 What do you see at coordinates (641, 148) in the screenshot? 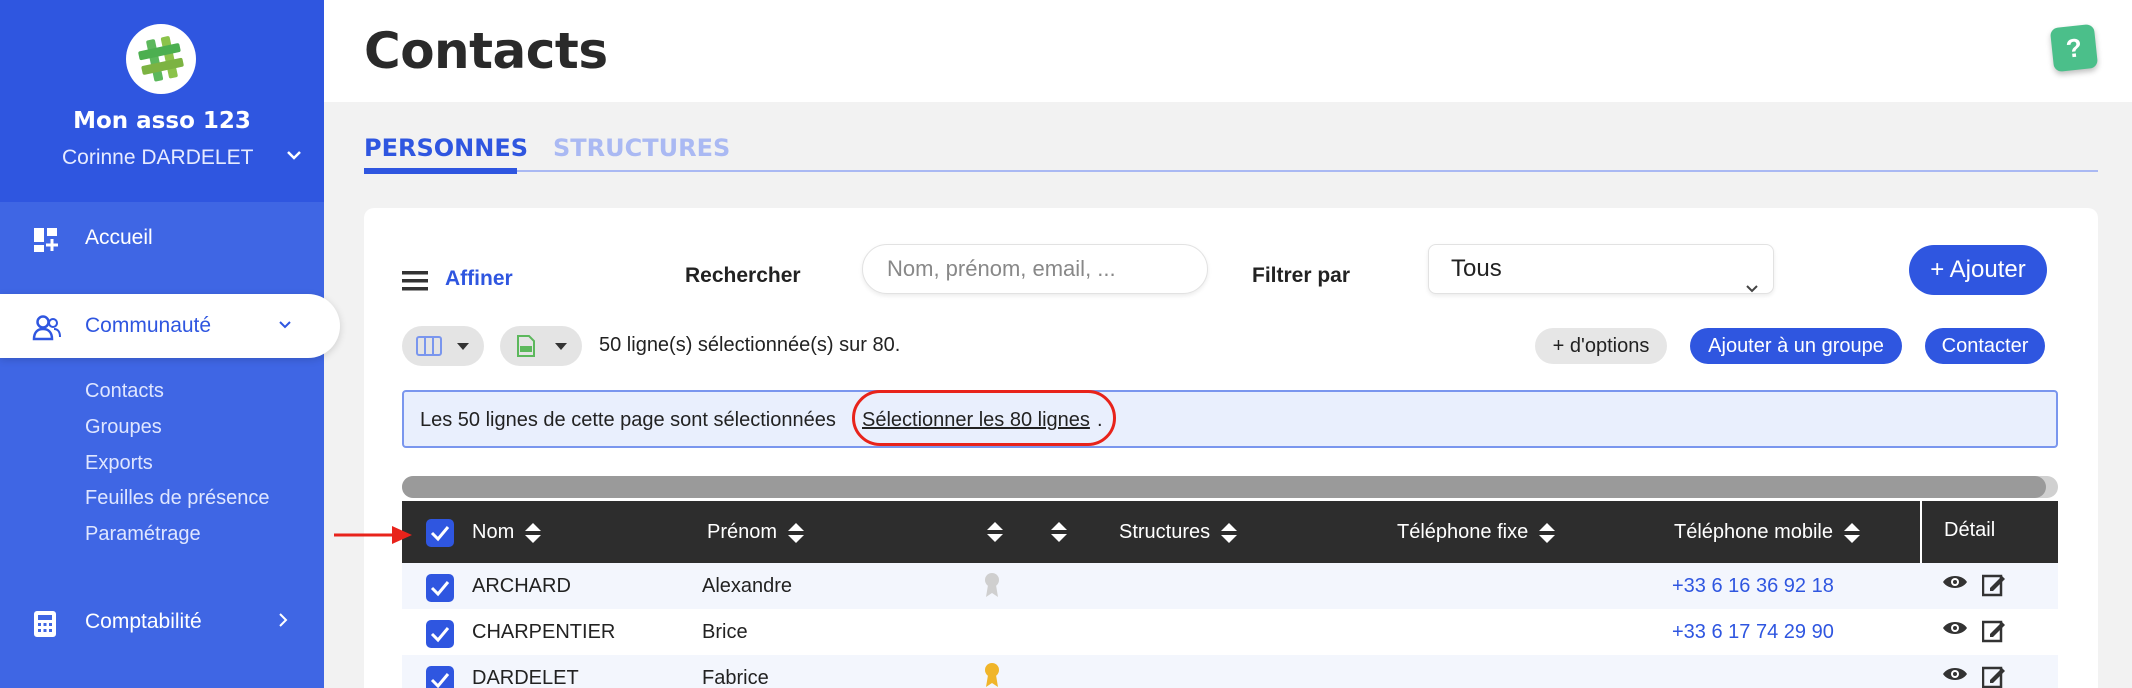
I see `tab-structures: STRUCTURES` at bounding box center [641, 148].